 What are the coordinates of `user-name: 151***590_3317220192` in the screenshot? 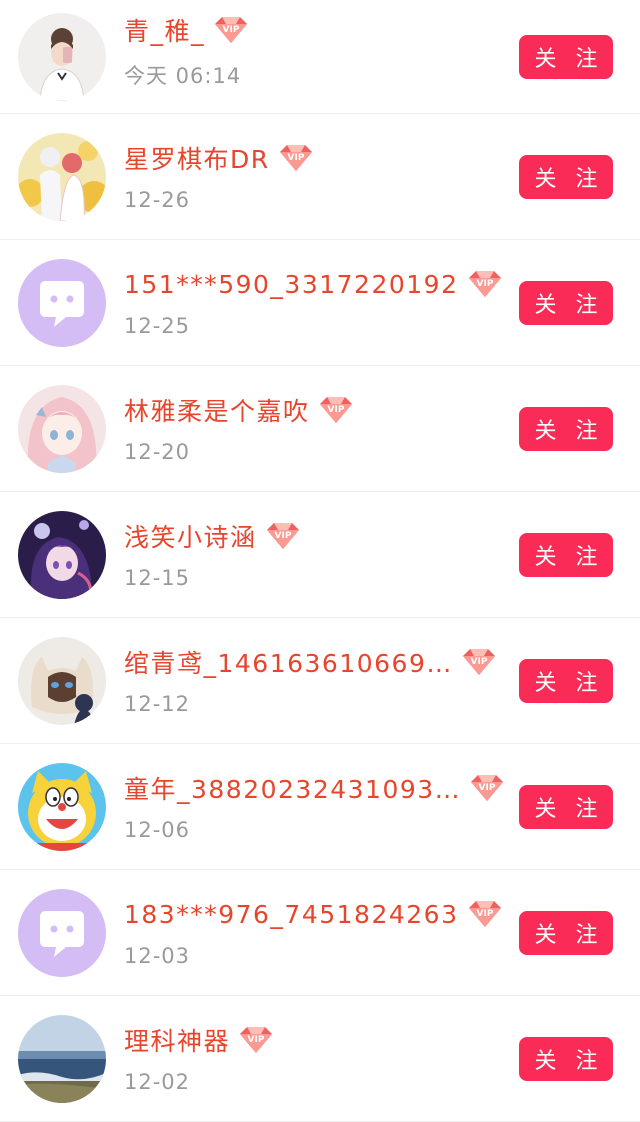 It's located at (291, 284).